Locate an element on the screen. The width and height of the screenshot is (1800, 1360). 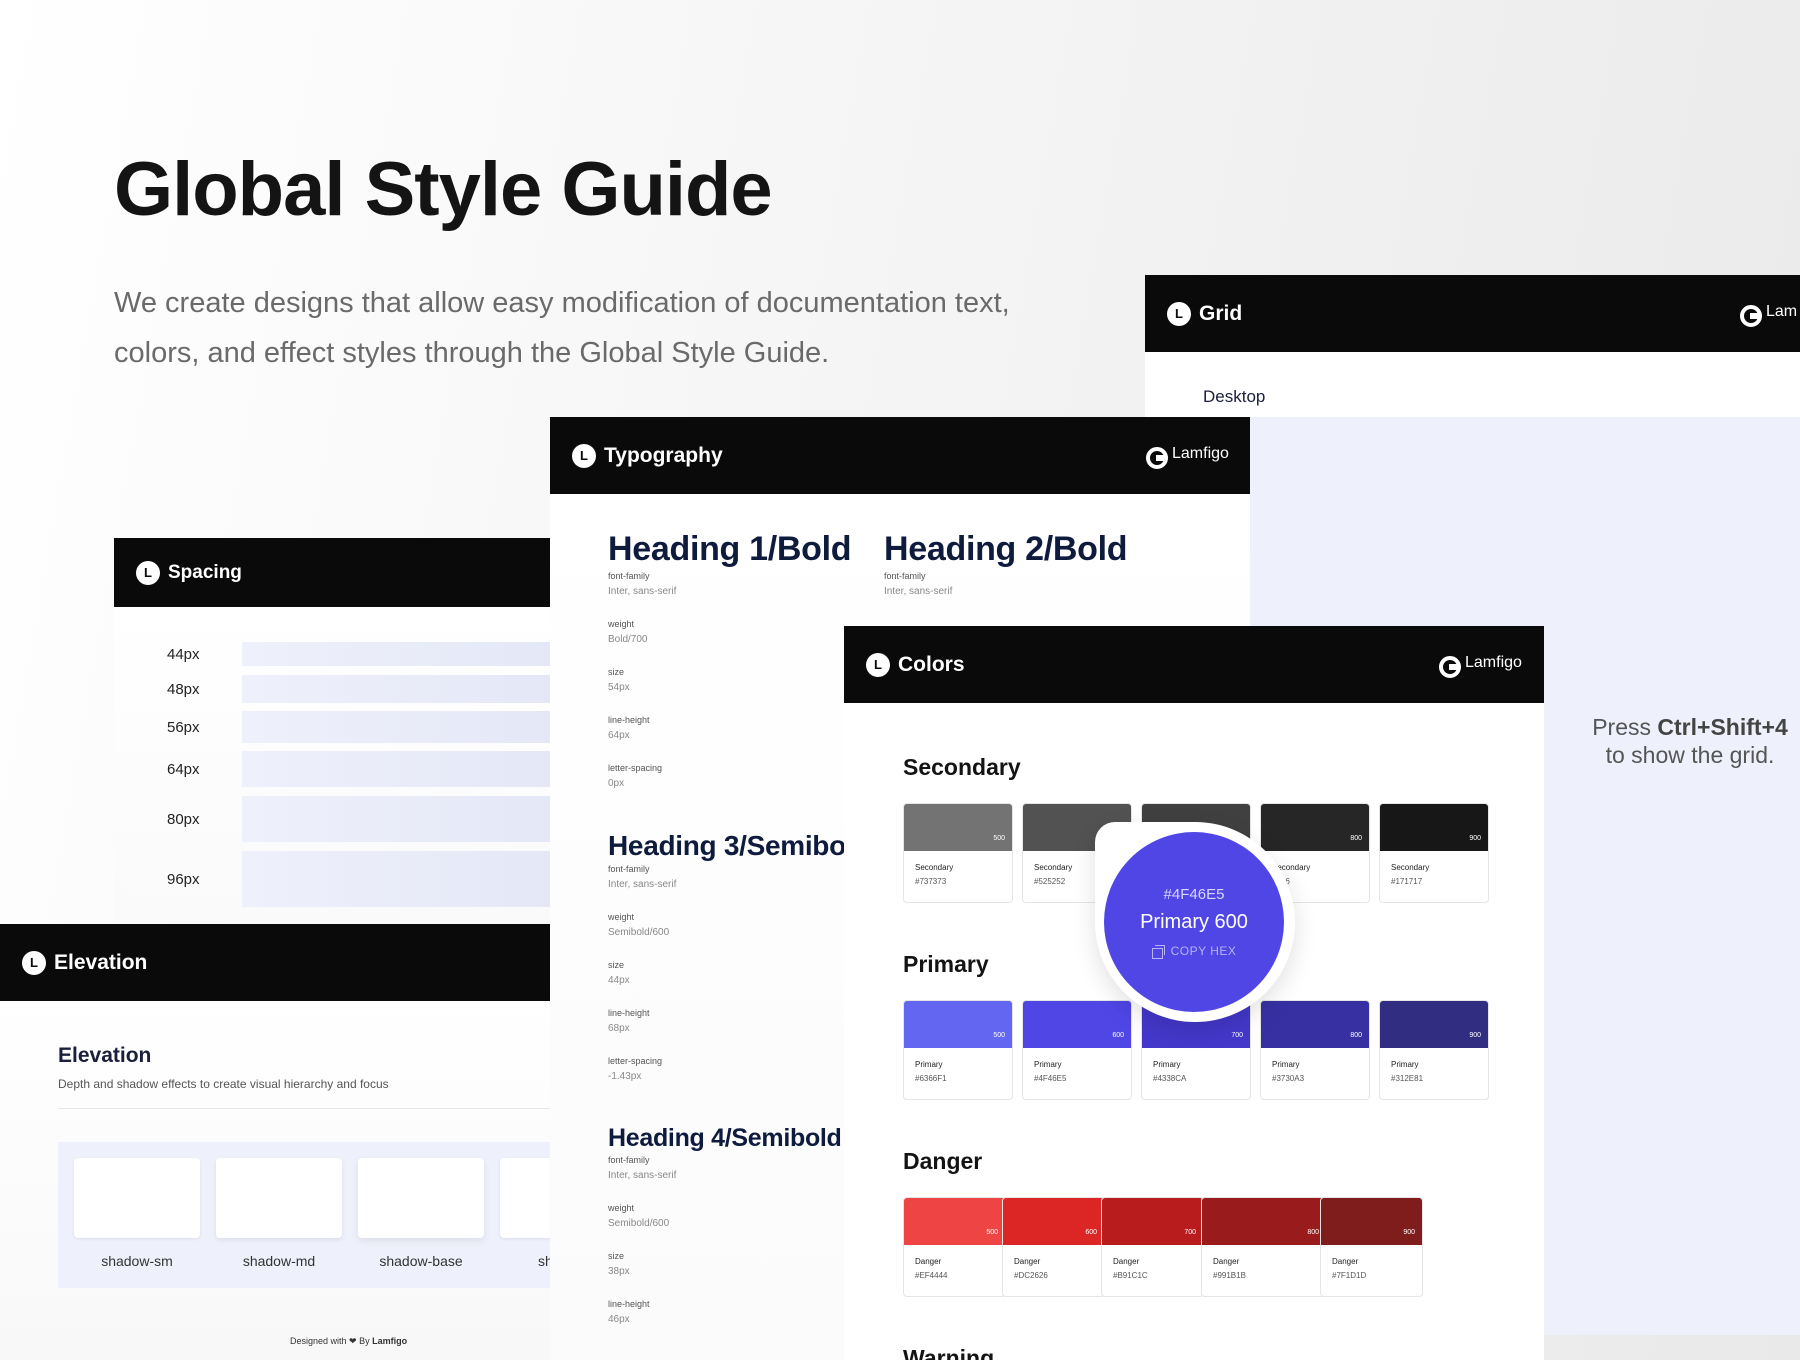
spec-value: -1.43px is located at coordinates (625, 1076).